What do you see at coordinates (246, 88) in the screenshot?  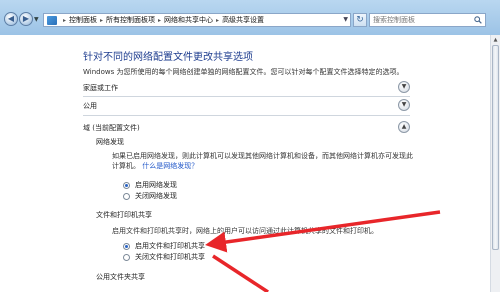 I see `section-home-work: 家庭或工作 ▼` at bounding box center [246, 88].